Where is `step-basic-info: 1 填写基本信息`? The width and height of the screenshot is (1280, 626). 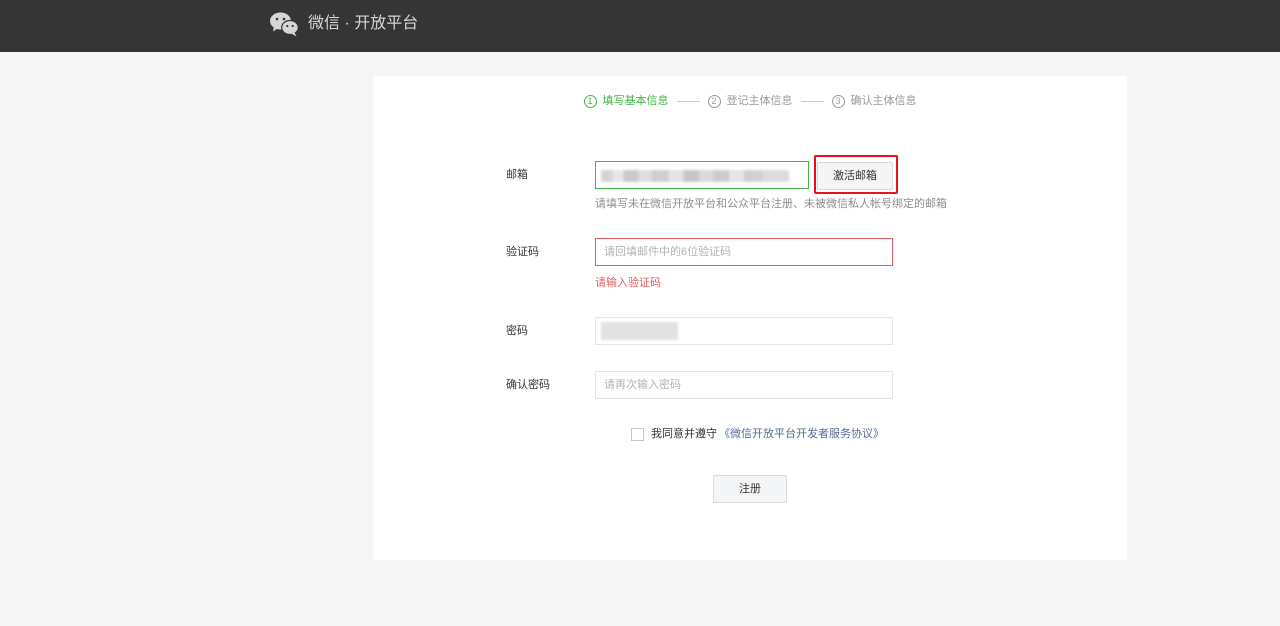 step-basic-info: 1 填写基本信息 is located at coordinates (626, 101).